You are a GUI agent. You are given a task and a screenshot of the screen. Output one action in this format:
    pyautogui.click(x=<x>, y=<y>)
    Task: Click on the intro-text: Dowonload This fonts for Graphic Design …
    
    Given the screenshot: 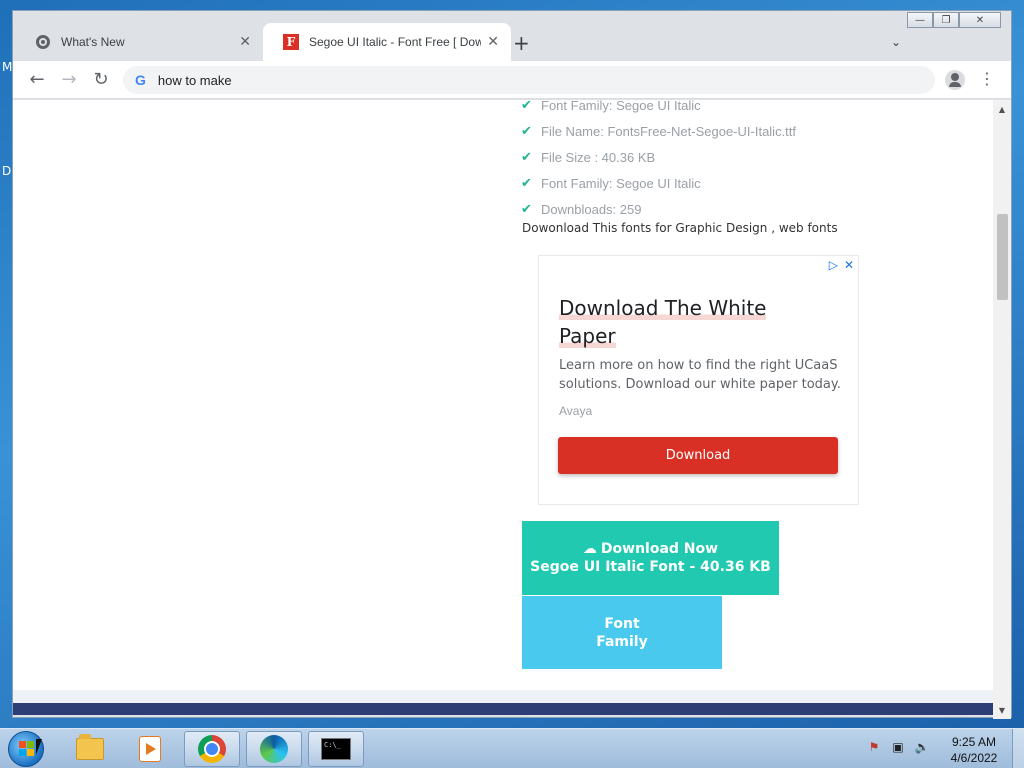 What is the action you would take?
    pyautogui.click(x=680, y=228)
    